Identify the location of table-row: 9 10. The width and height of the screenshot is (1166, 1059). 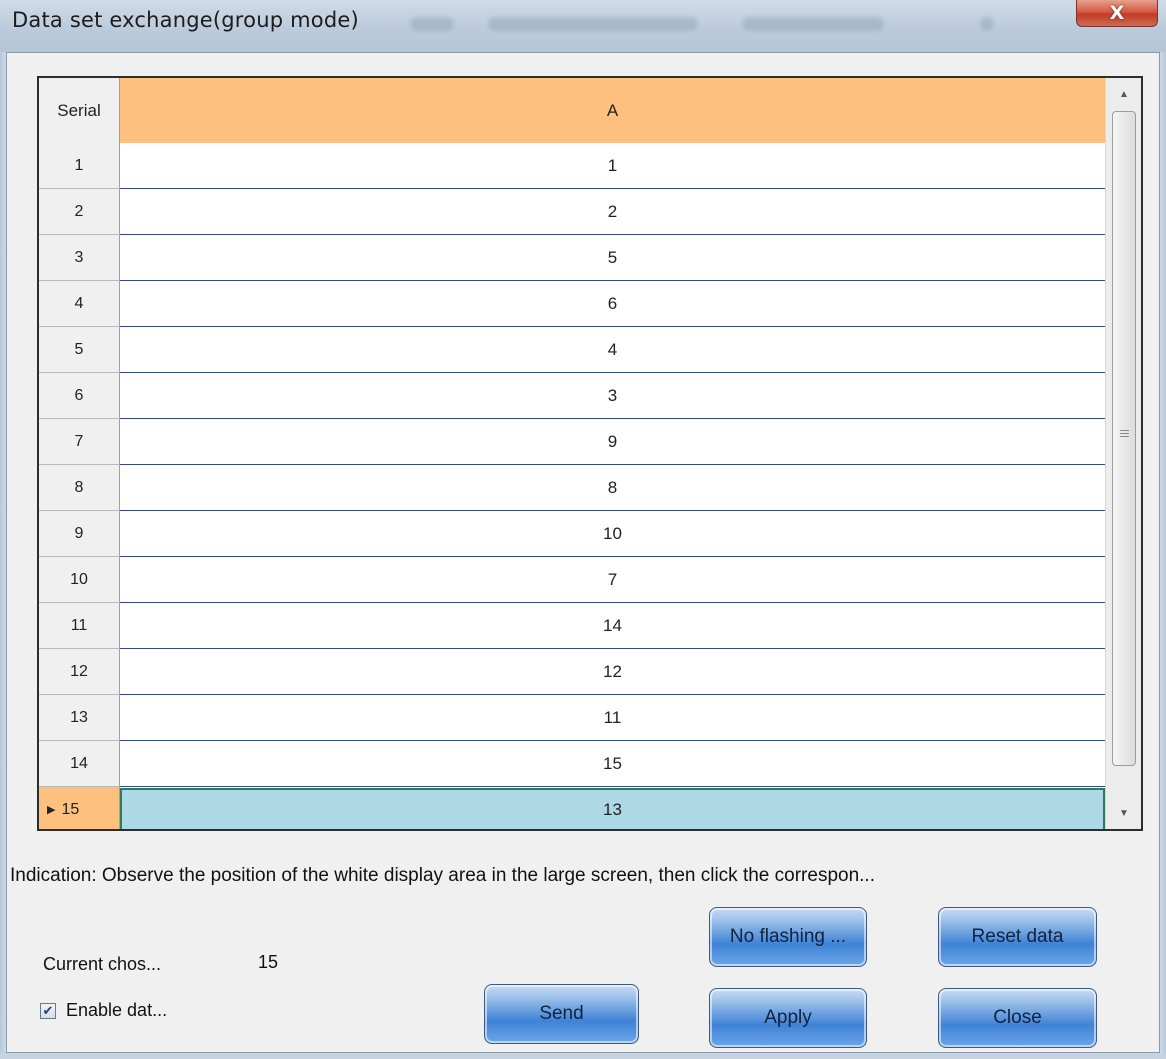
(572, 534).